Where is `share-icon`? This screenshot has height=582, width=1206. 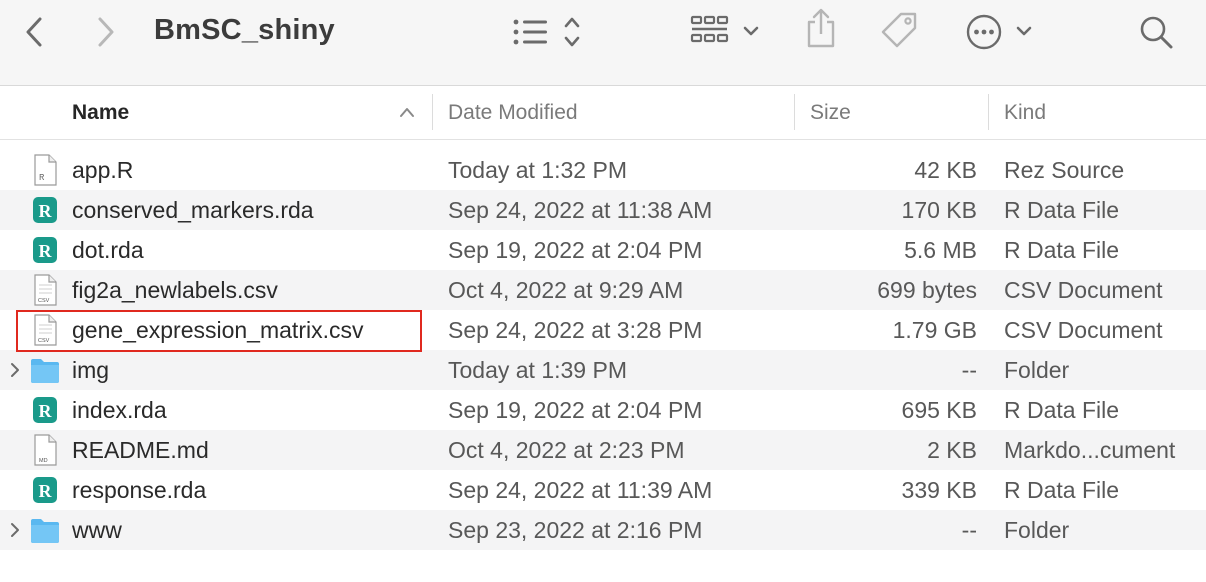
share-icon is located at coordinates (821, 28).